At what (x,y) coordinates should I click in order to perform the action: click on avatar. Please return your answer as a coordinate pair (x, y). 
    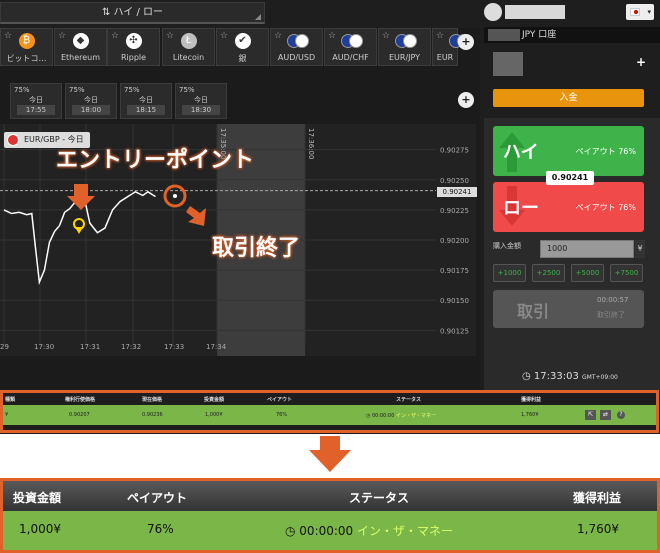
    Looking at the image, I should click on (493, 12).